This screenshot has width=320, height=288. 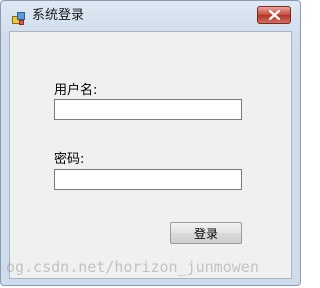 I want to click on username-label: 用户名:, so click(x=76, y=90).